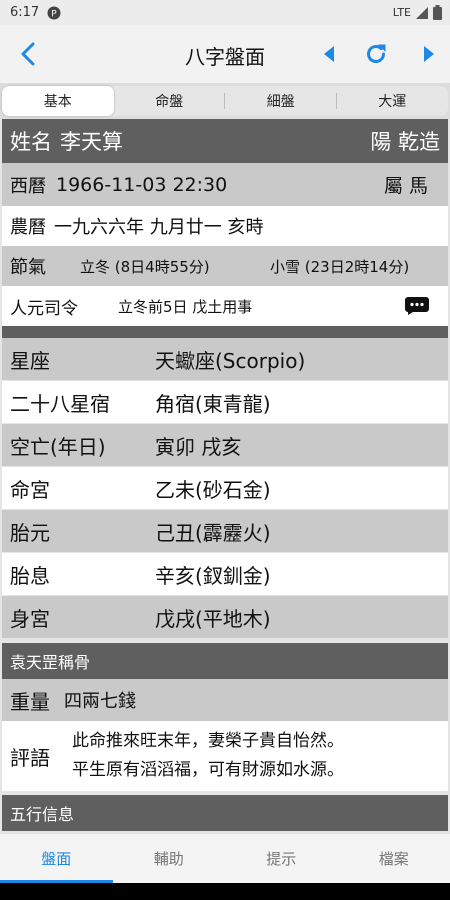 The height and width of the screenshot is (900, 450). Describe the element at coordinates (30, 489) in the screenshot. I see `attribute-key: 命宮` at that location.